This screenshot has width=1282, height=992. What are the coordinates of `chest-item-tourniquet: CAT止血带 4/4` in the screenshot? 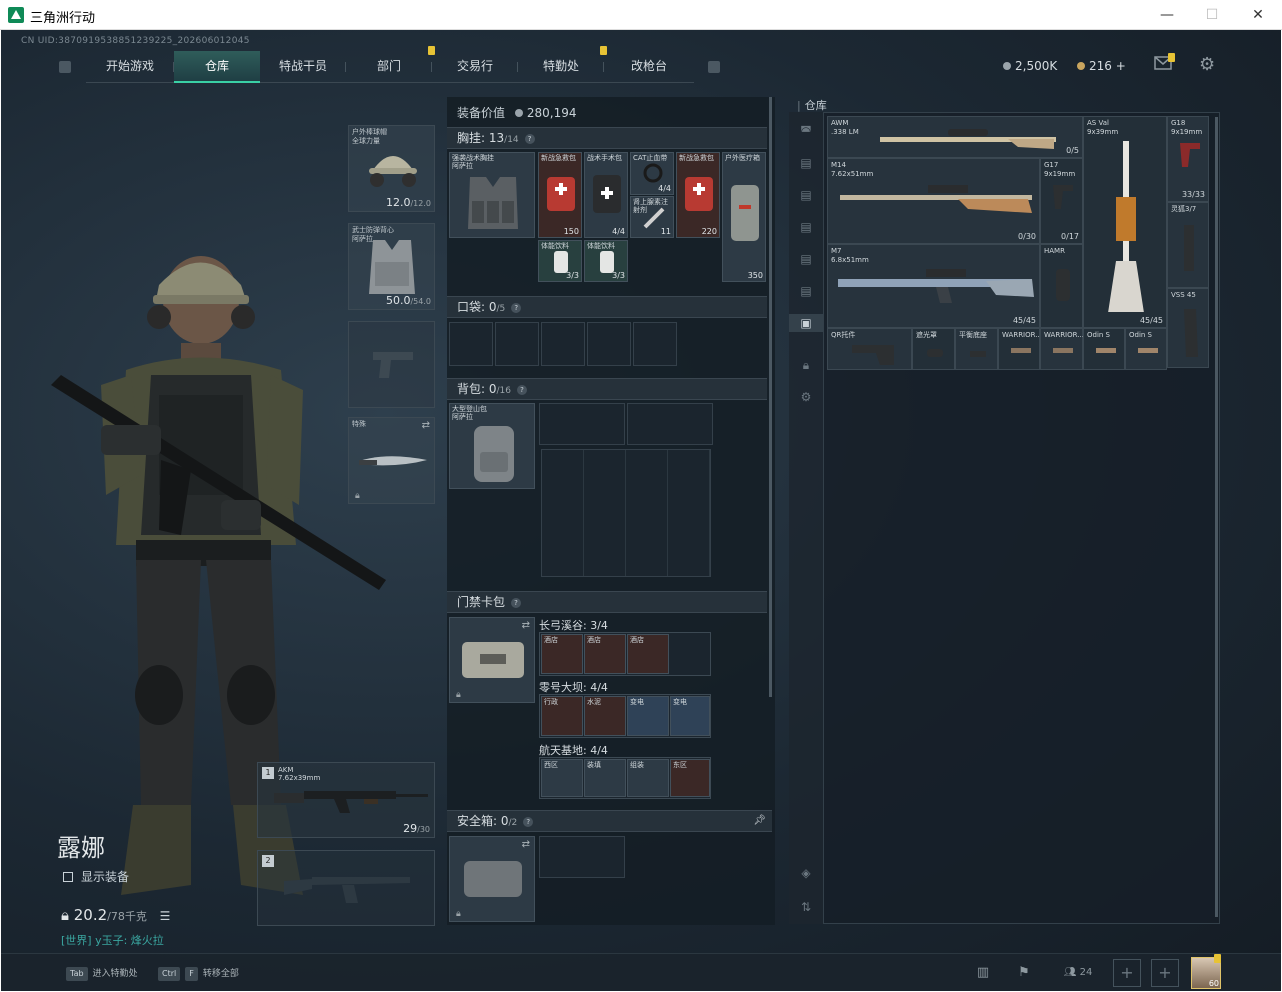 It's located at (652, 173).